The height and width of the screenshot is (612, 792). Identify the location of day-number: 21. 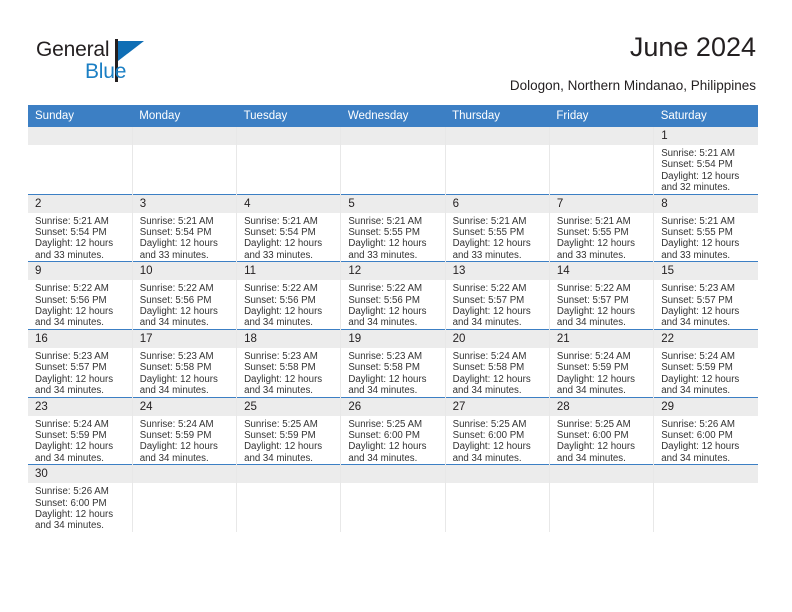
(602, 339).